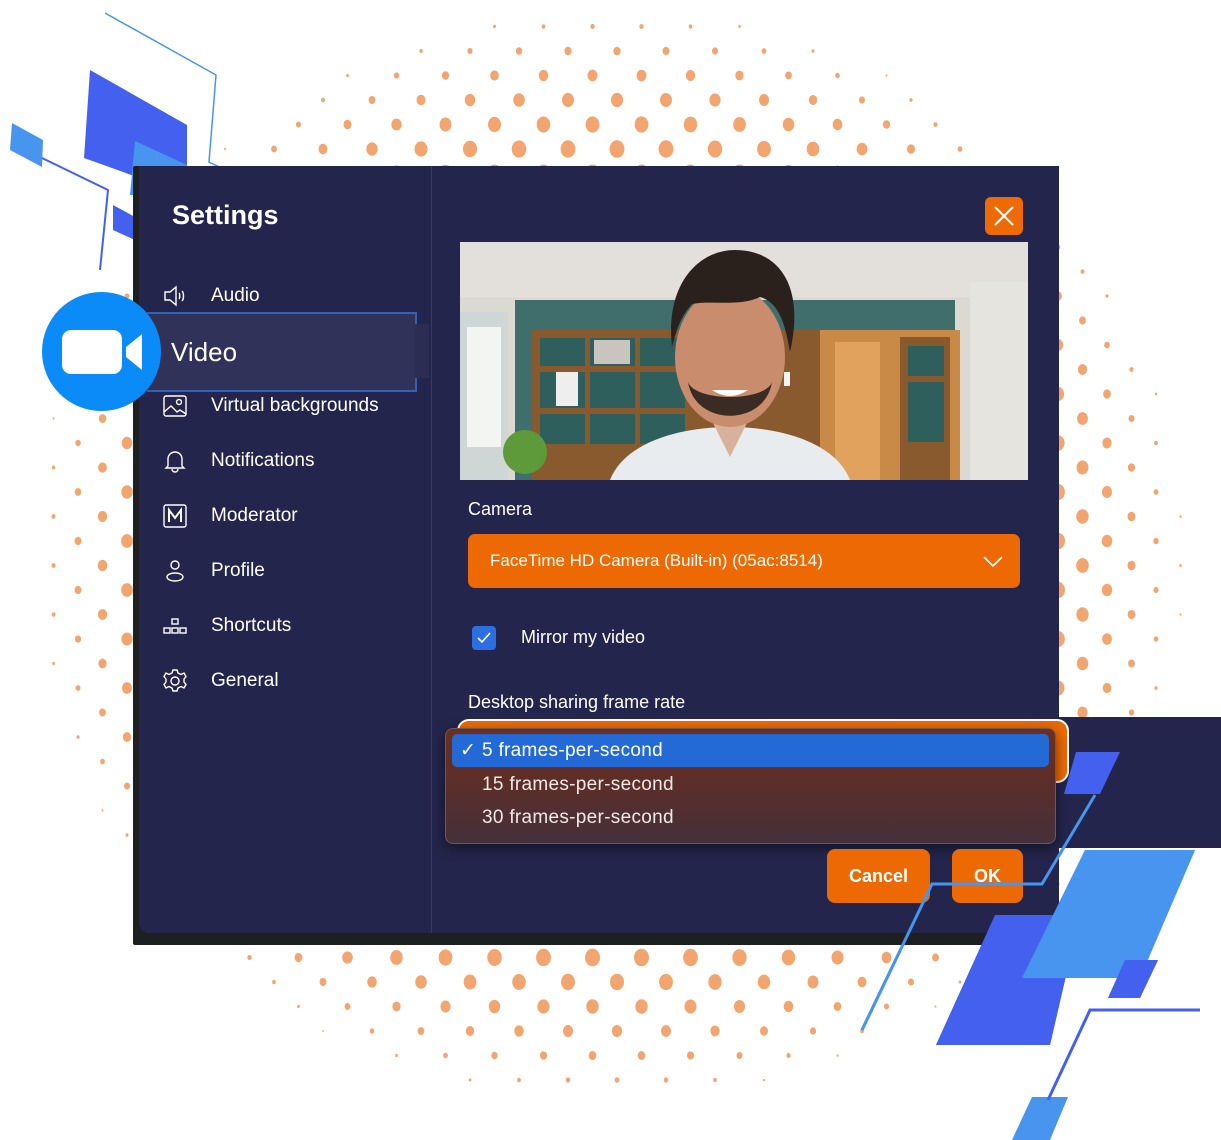 This screenshot has height=1140, width=1221. I want to click on frame-rate-option-5: ✓ 5 frames-per-second, so click(750, 750).